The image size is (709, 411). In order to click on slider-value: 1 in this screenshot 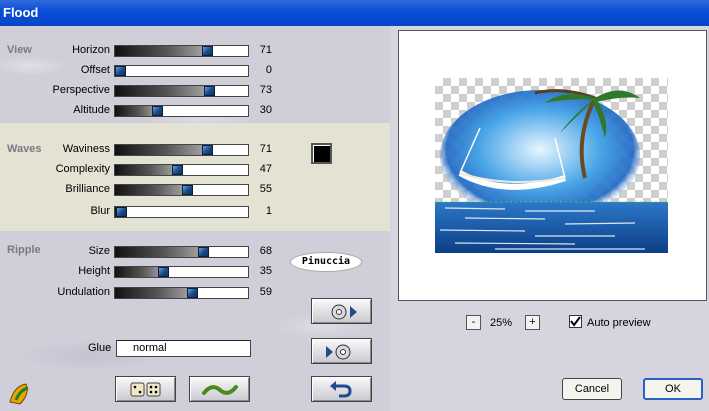, I will do `click(268, 211)`.